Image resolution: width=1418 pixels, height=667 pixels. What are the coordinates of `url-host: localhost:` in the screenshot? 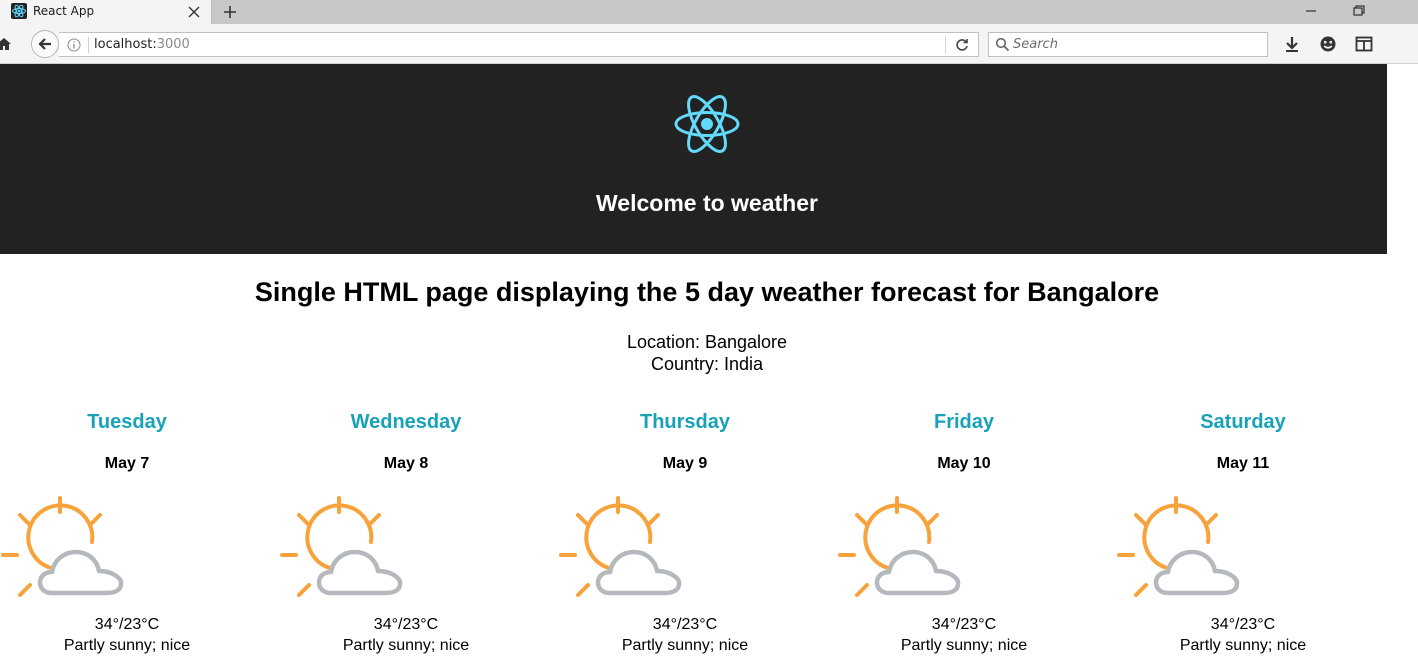 It's located at (125, 44).